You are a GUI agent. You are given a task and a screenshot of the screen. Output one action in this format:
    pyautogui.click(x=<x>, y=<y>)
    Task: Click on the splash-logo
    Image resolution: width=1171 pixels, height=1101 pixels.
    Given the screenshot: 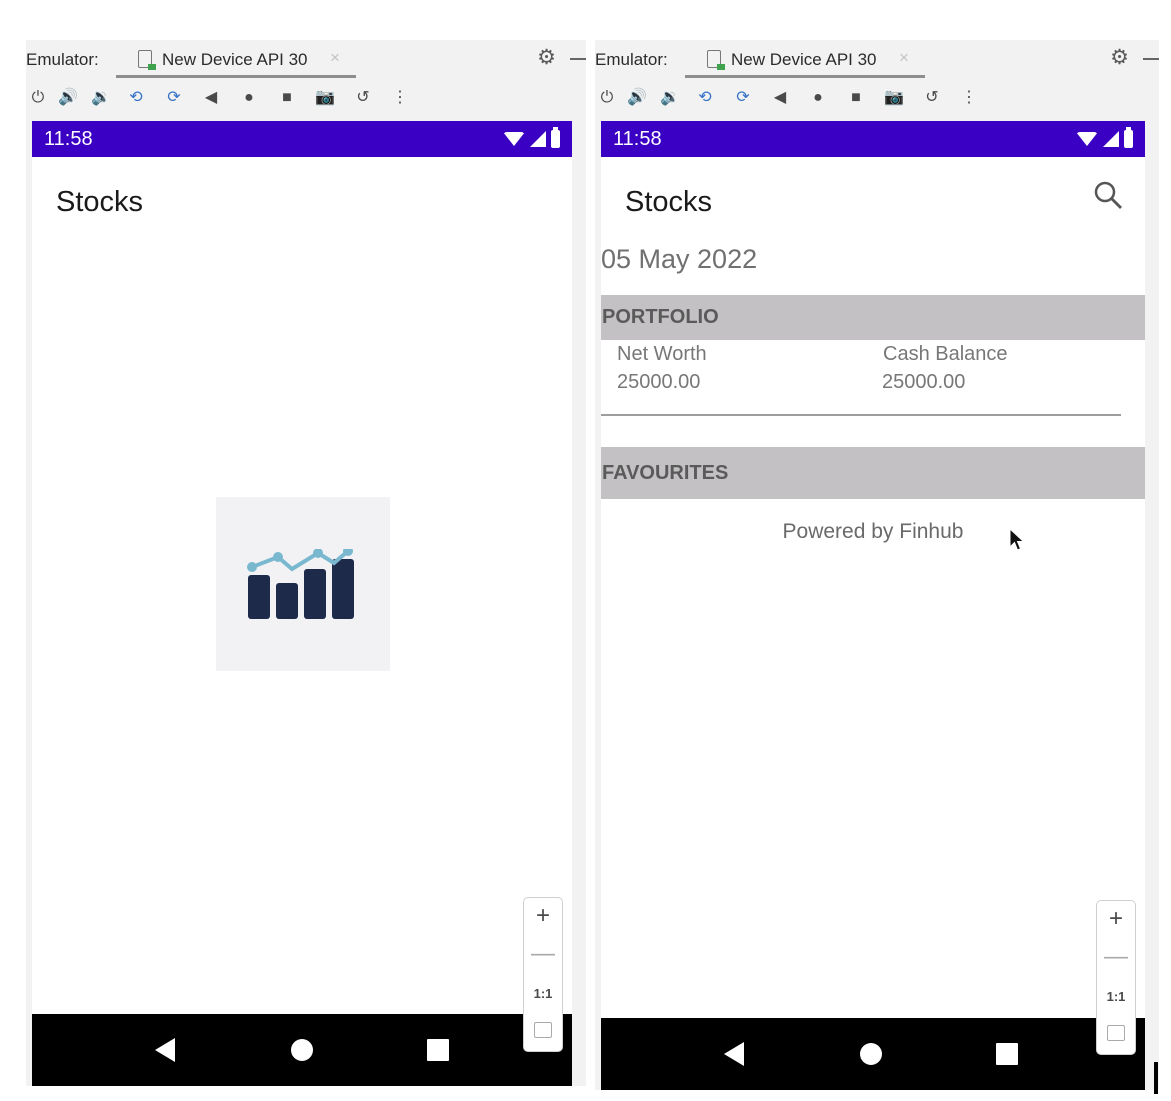 What is the action you would take?
    pyautogui.click(x=303, y=584)
    